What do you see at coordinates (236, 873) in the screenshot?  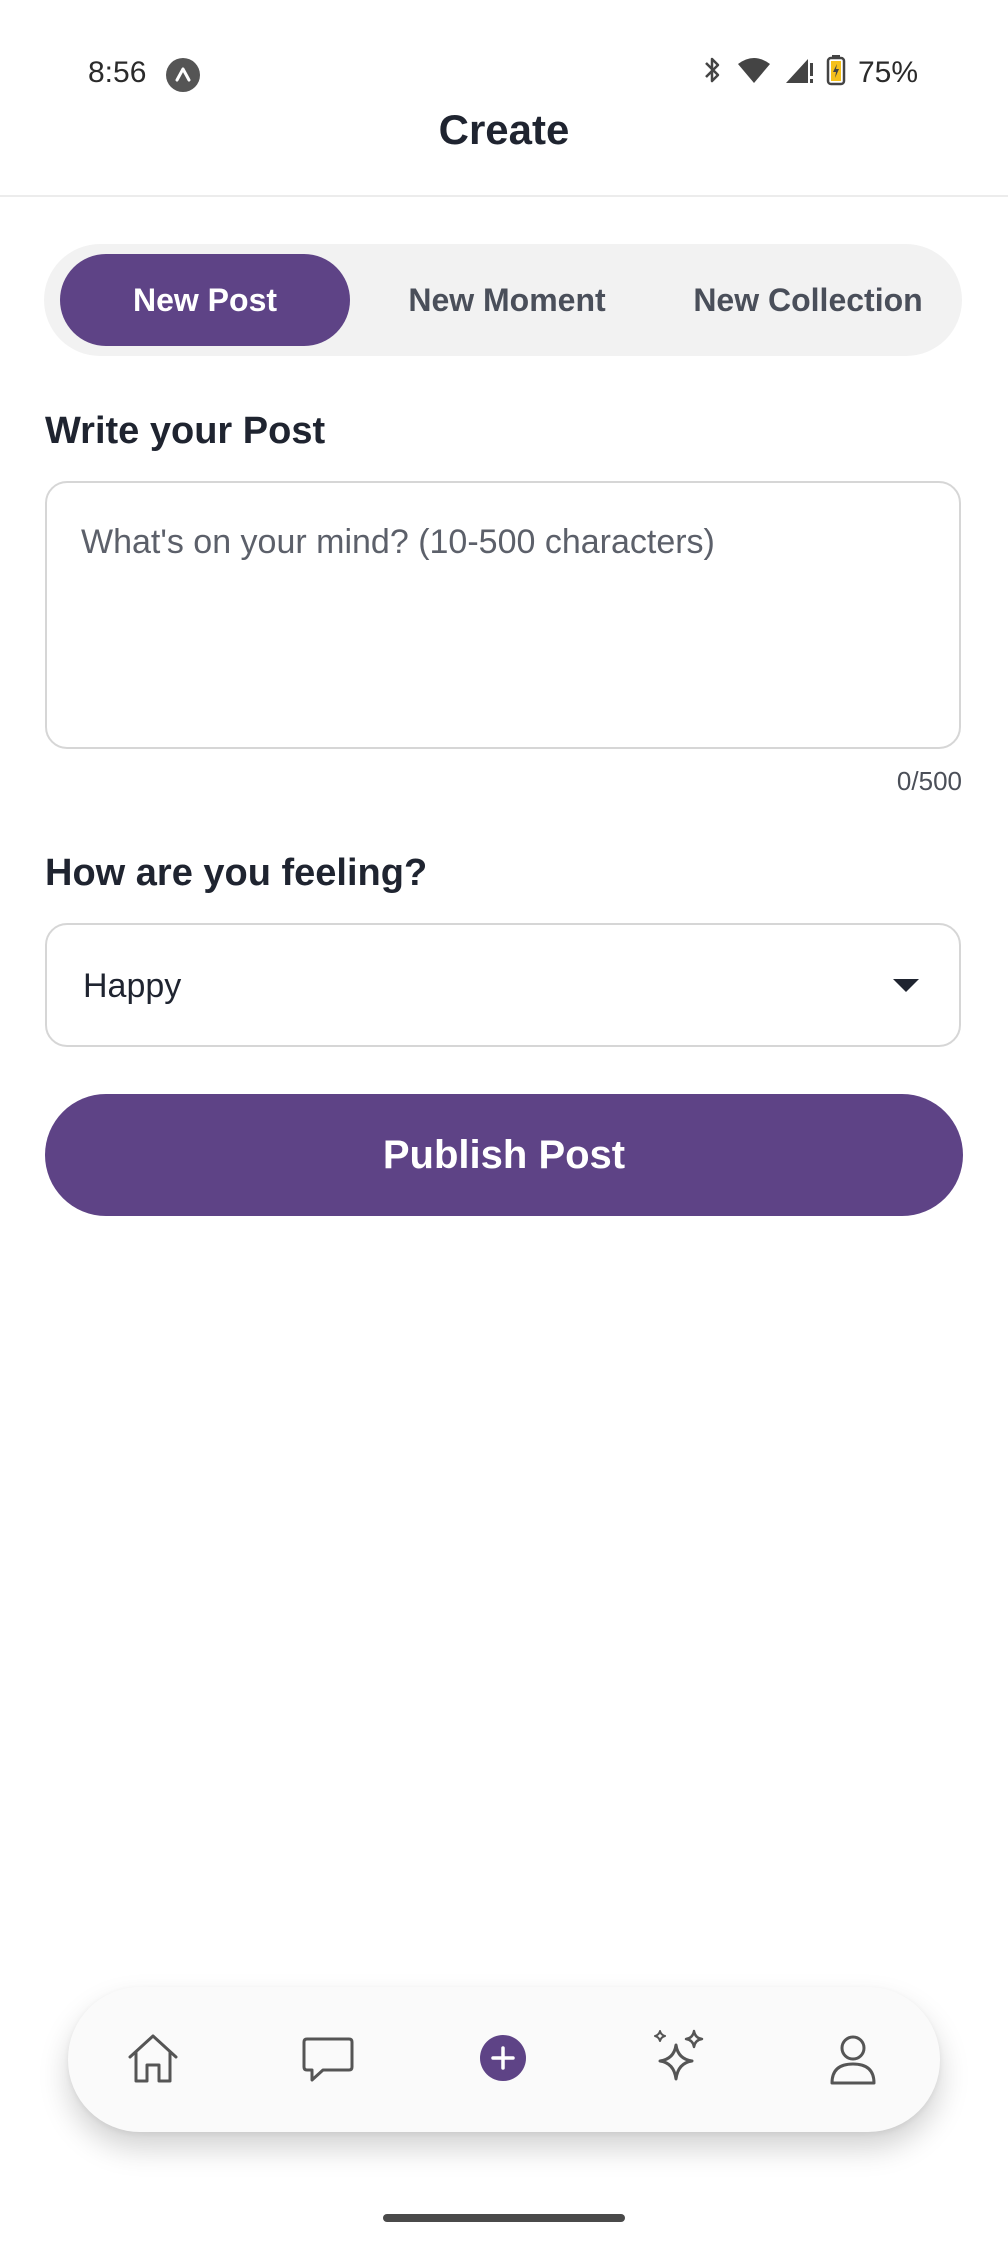 I see `feeling-label: How are you feeling?` at bounding box center [236, 873].